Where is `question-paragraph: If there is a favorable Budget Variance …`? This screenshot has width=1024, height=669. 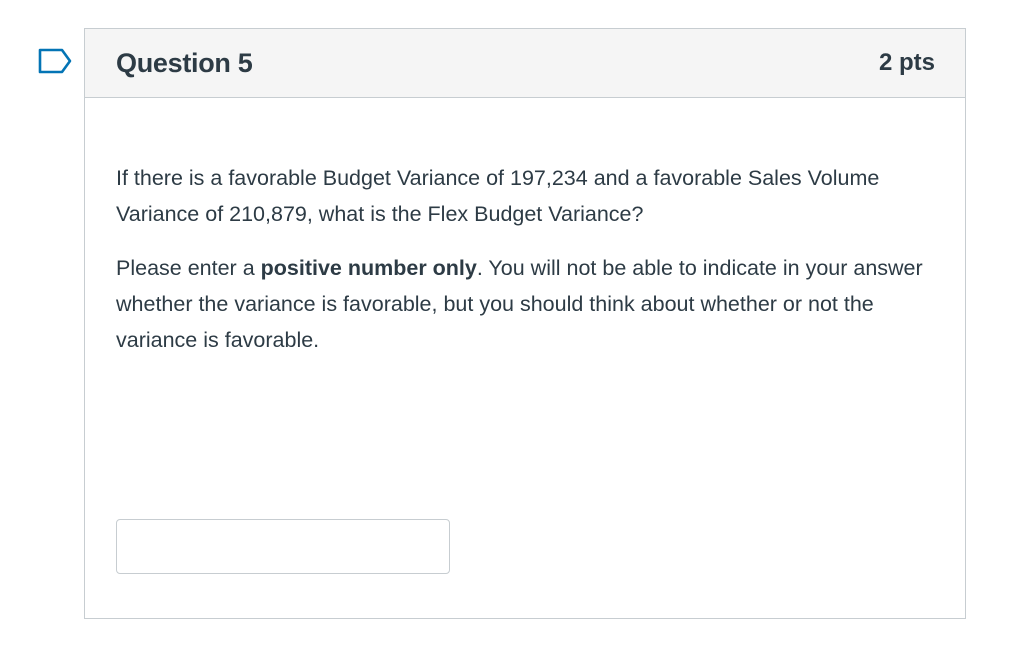 question-paragraph: If there is a favorable Budget Variance … is located at coordinates (498, 196).